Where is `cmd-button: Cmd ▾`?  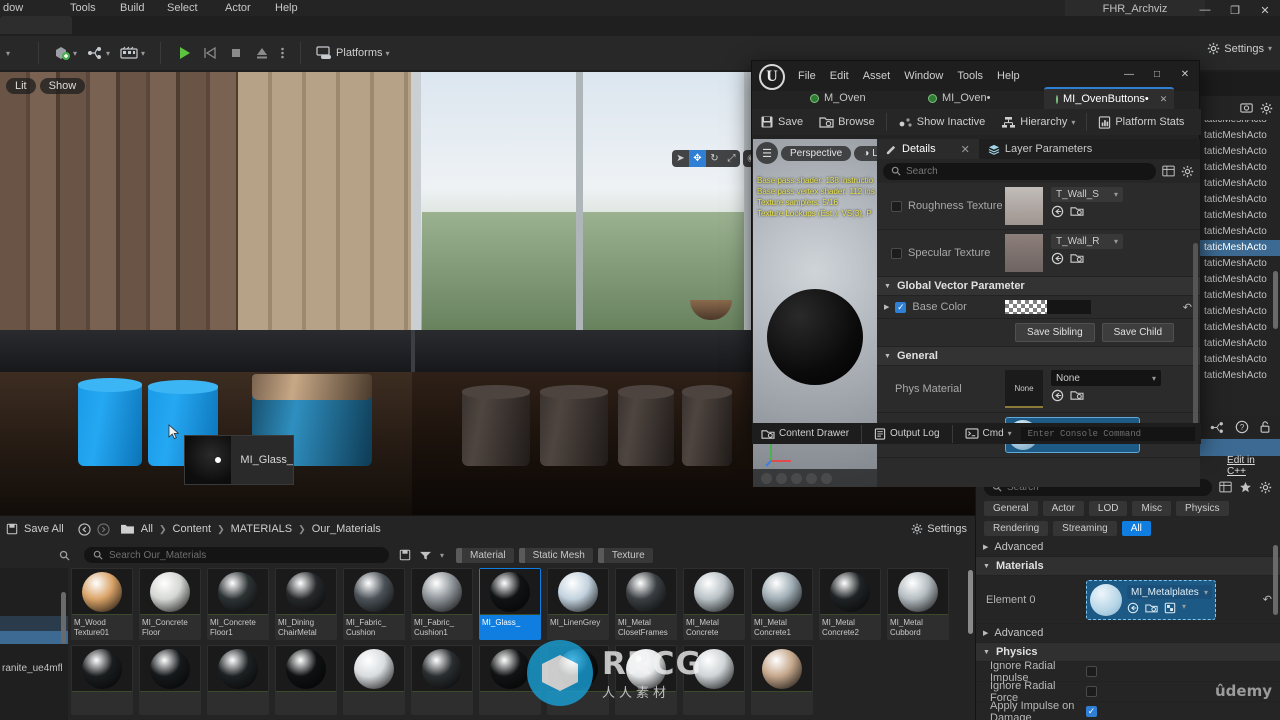
cmd-button: Cmd ▾ is located at coordinates (988, 433).